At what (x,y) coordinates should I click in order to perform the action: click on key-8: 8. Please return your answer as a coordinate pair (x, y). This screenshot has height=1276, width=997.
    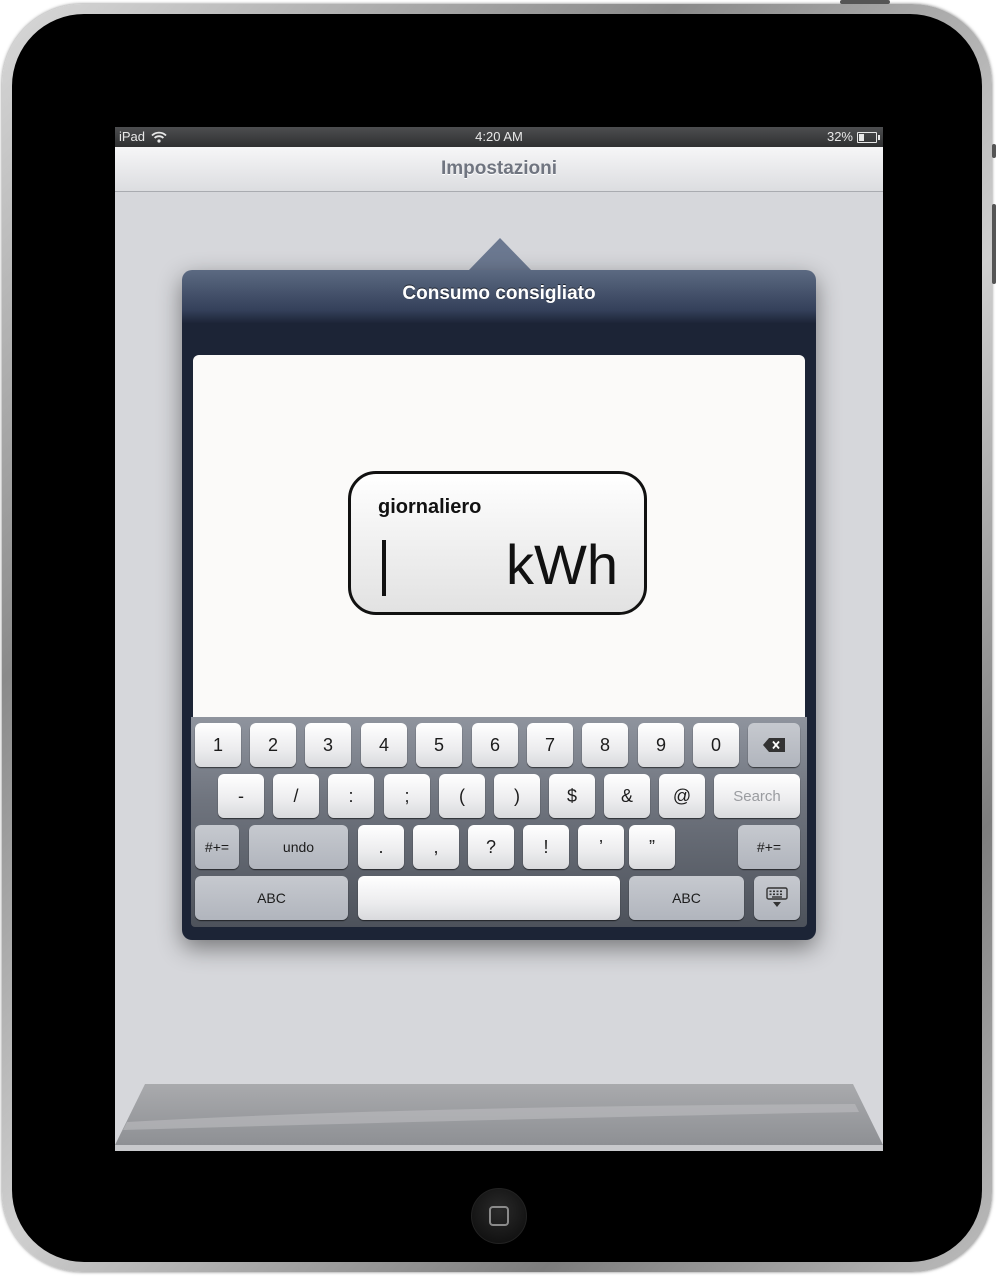
    Looking at the image, I should click on (605, 745).